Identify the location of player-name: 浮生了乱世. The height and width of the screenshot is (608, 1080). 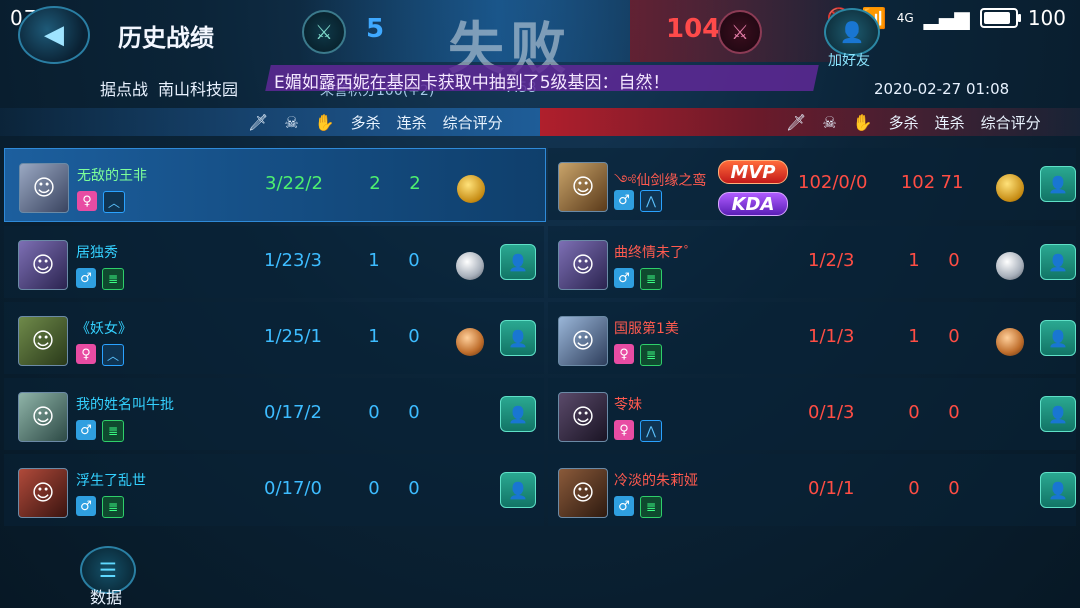
(111, 480).